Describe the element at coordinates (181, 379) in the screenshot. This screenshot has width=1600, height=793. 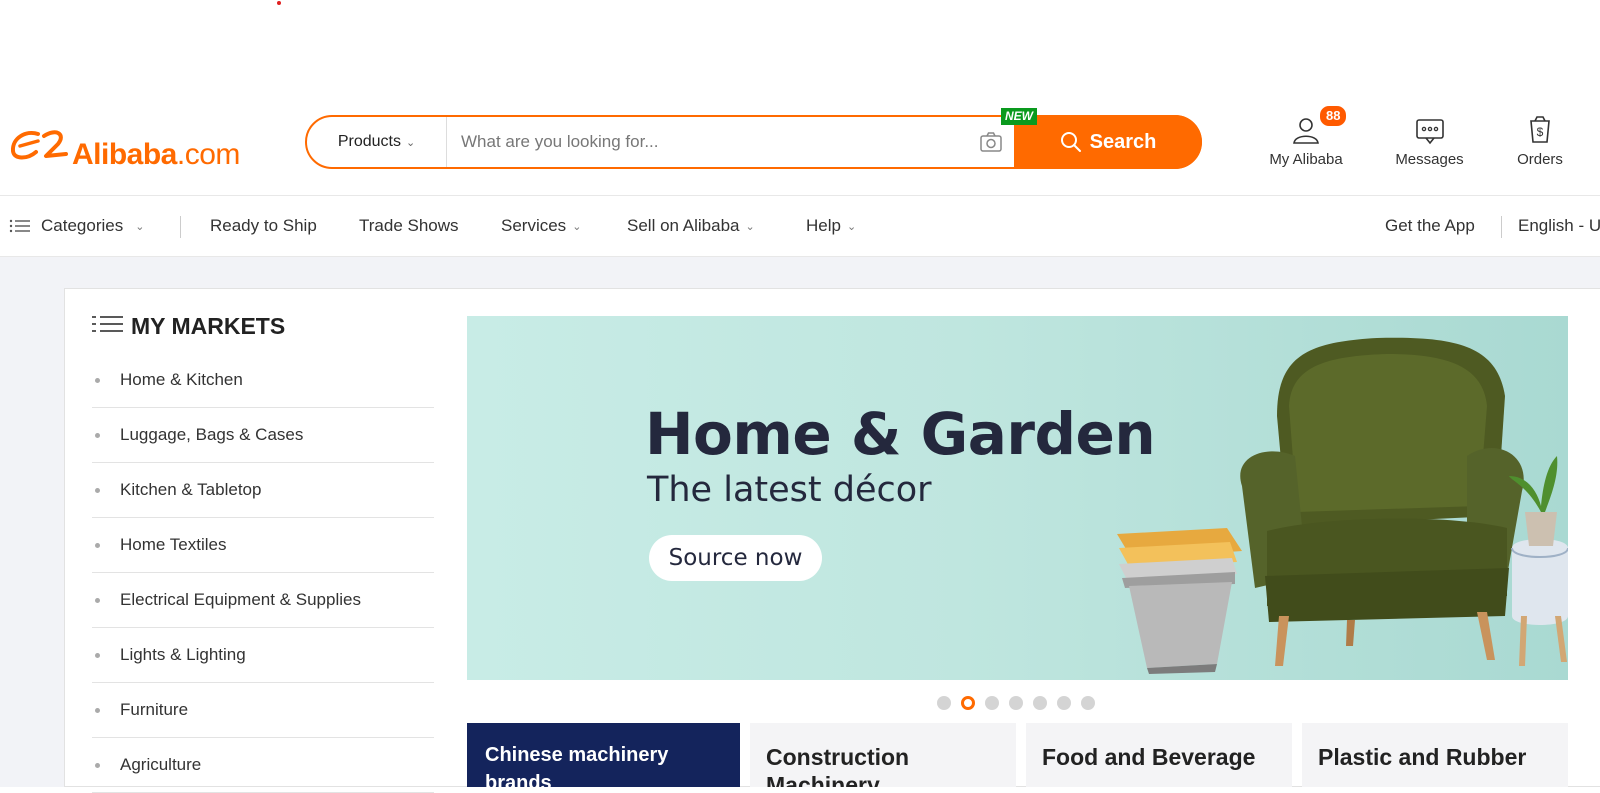
I see `market-item-label: Home & Kitchen` at that location.